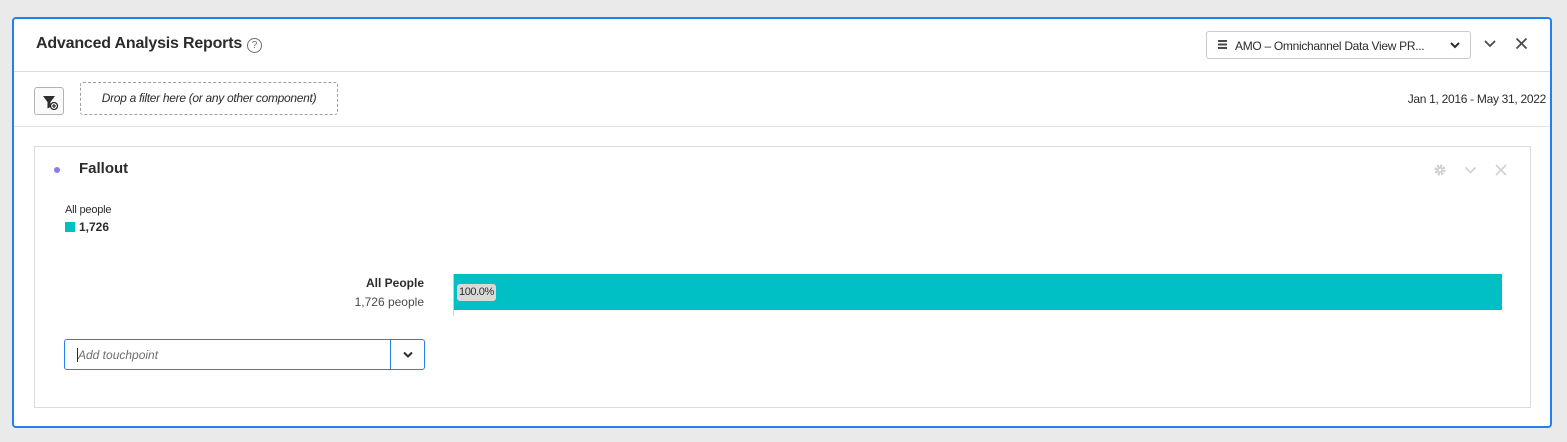  What do you see at coordinates (978, 292) in the screenshot?
I see `fallout-bar` at bounding box center [978, 292].